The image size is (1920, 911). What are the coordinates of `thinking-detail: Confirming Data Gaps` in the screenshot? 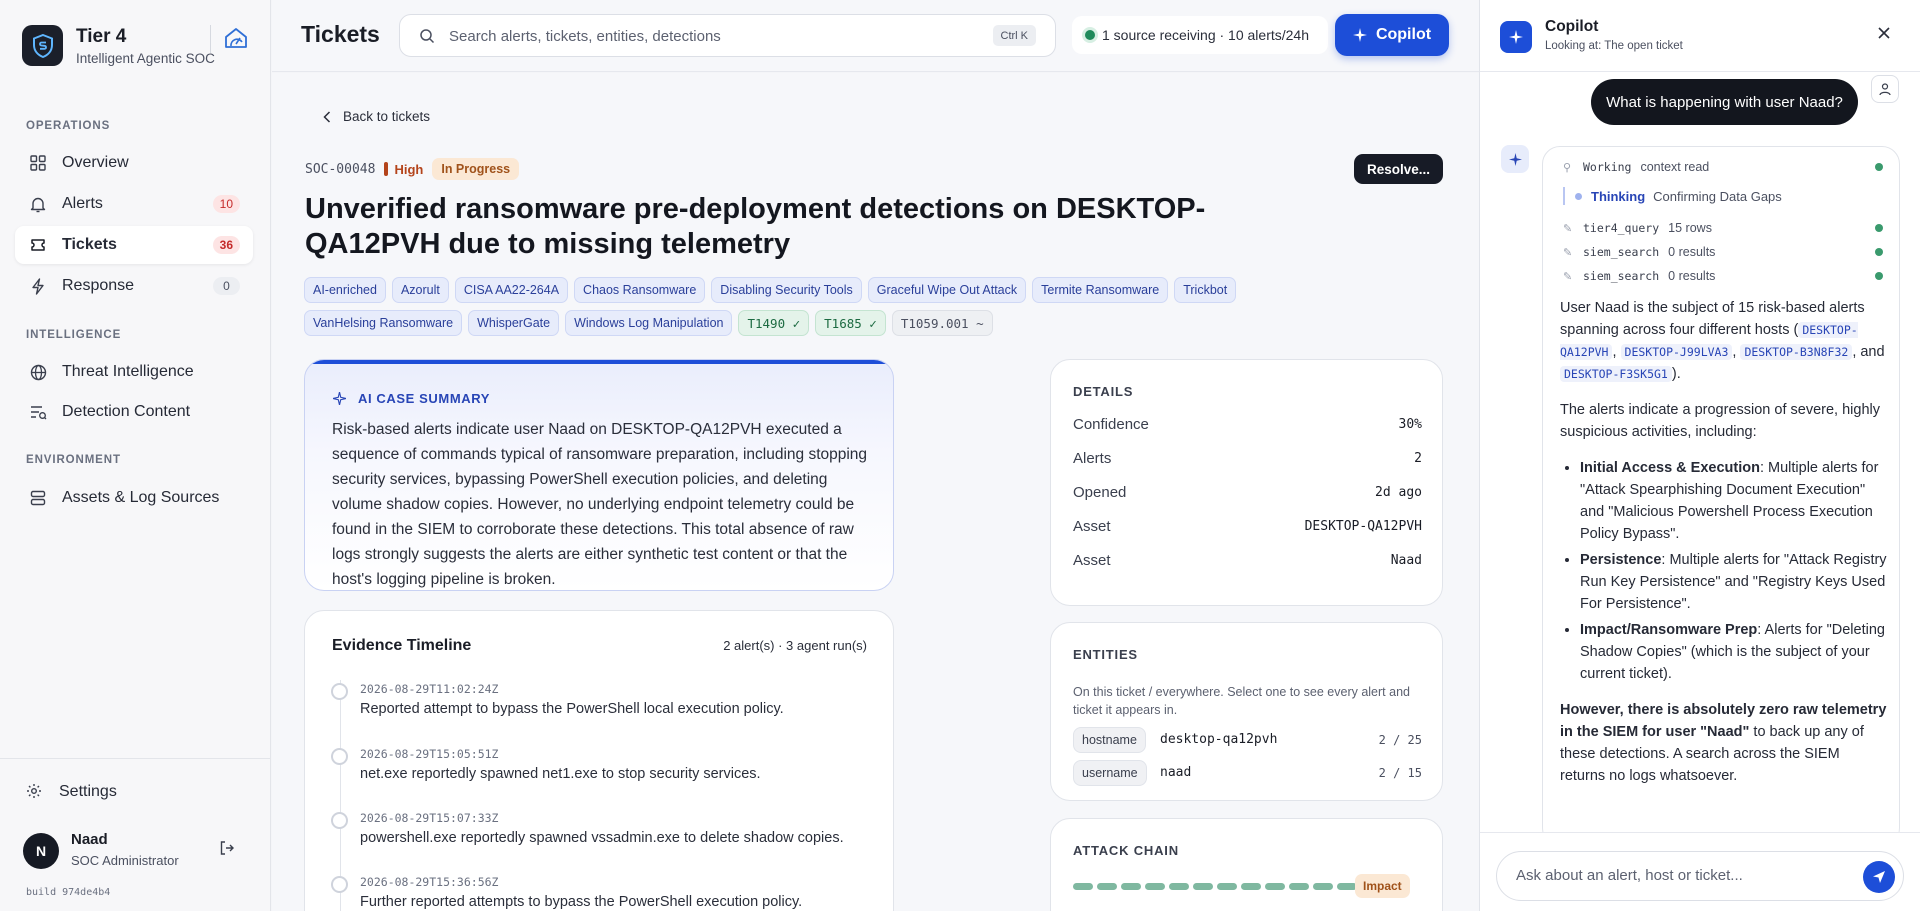 It's located at (1717, 196).